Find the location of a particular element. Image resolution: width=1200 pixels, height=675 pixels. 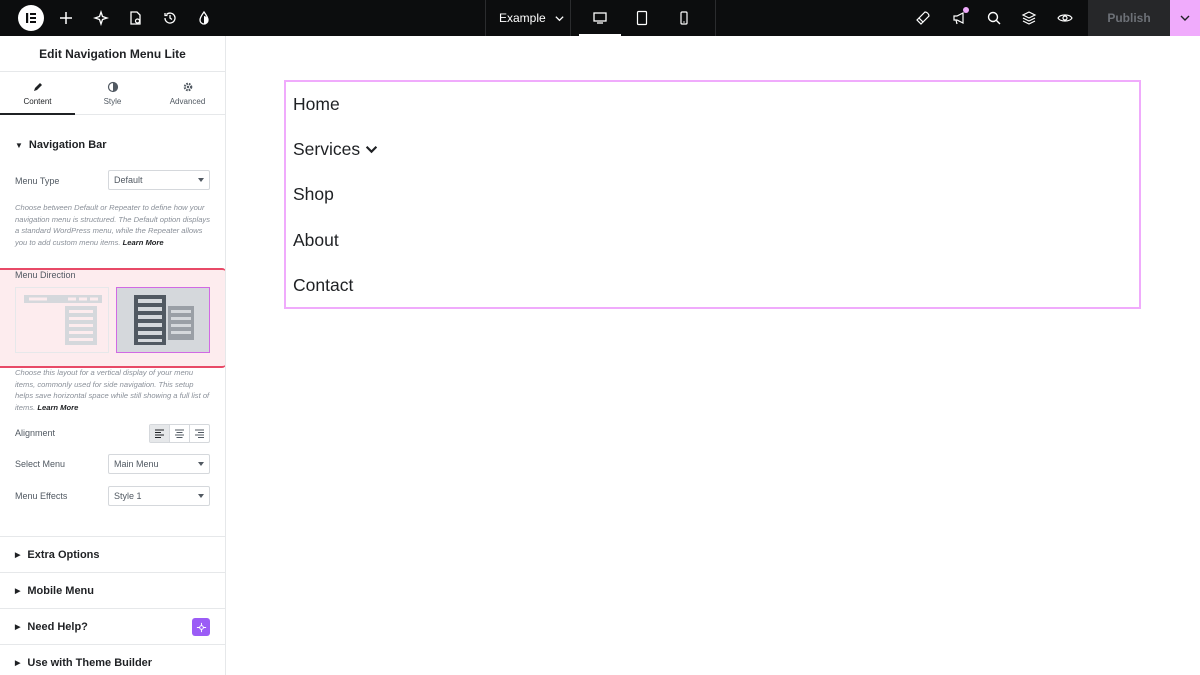

history-icon is located at coordinates (170, 18).